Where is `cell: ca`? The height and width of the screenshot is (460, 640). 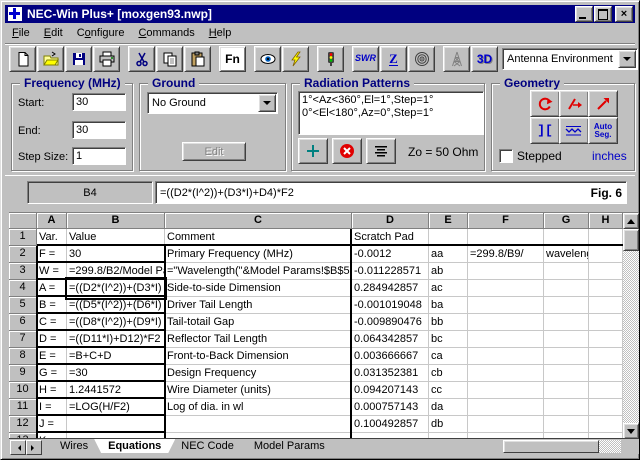 cell: ca is located at coordinates (448, 356).